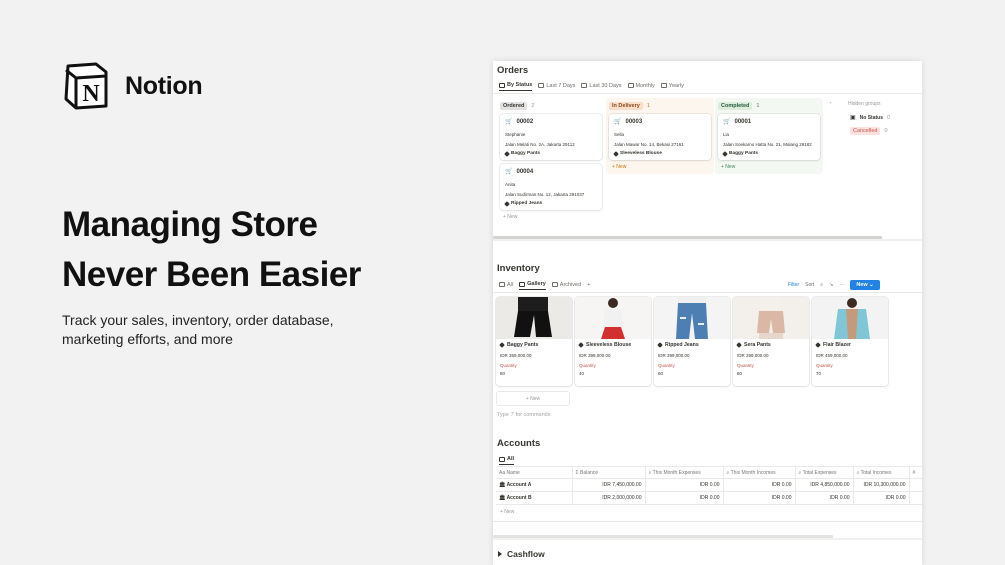 Image resolution: width=1005 pixels, height=565 pixels. I want to click on product-name: Baggy Pants, so click(523, 345).